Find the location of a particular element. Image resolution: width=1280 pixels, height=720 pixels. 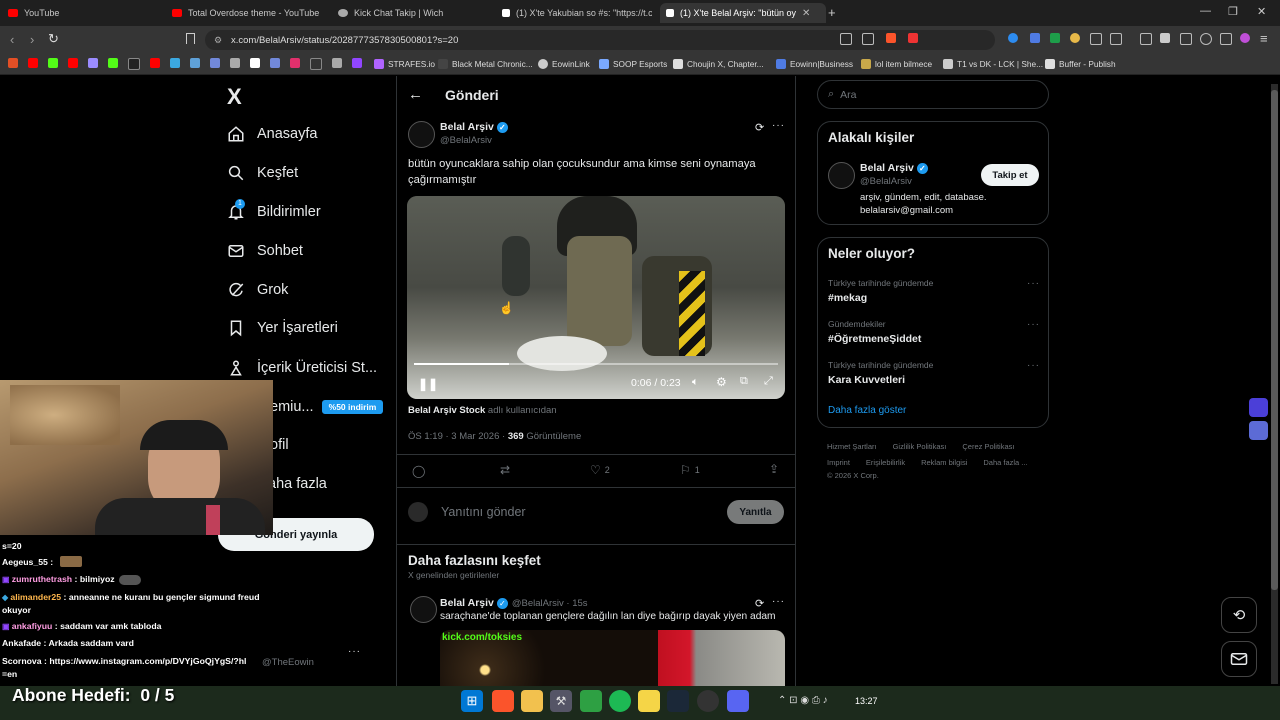

person-handle: @BelalArsiv is located at coordinates (886, 181).